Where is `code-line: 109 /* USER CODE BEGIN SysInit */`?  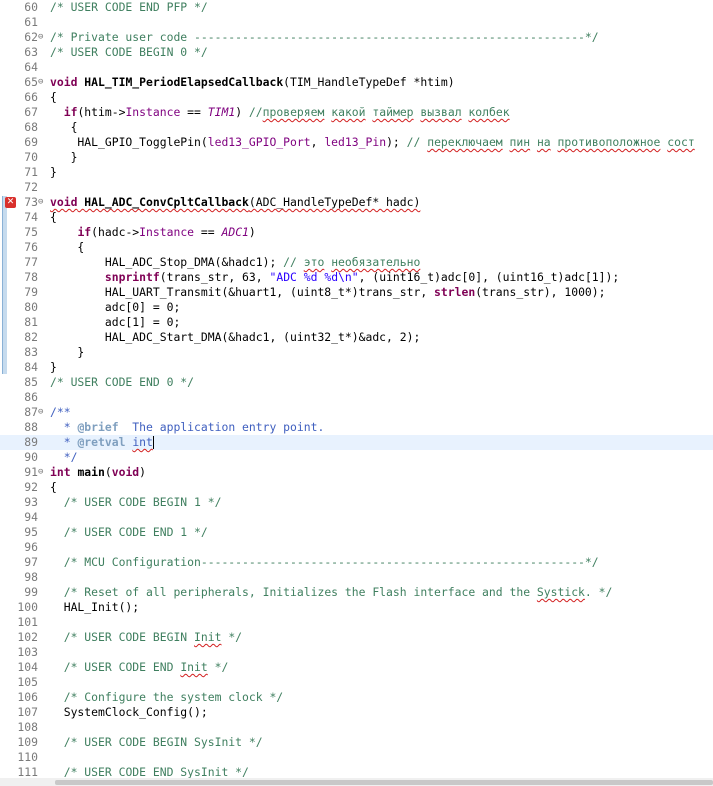 code-line: 109 /* USER CODE BEGIN SysInit */ is located at coordinates (356, 742).